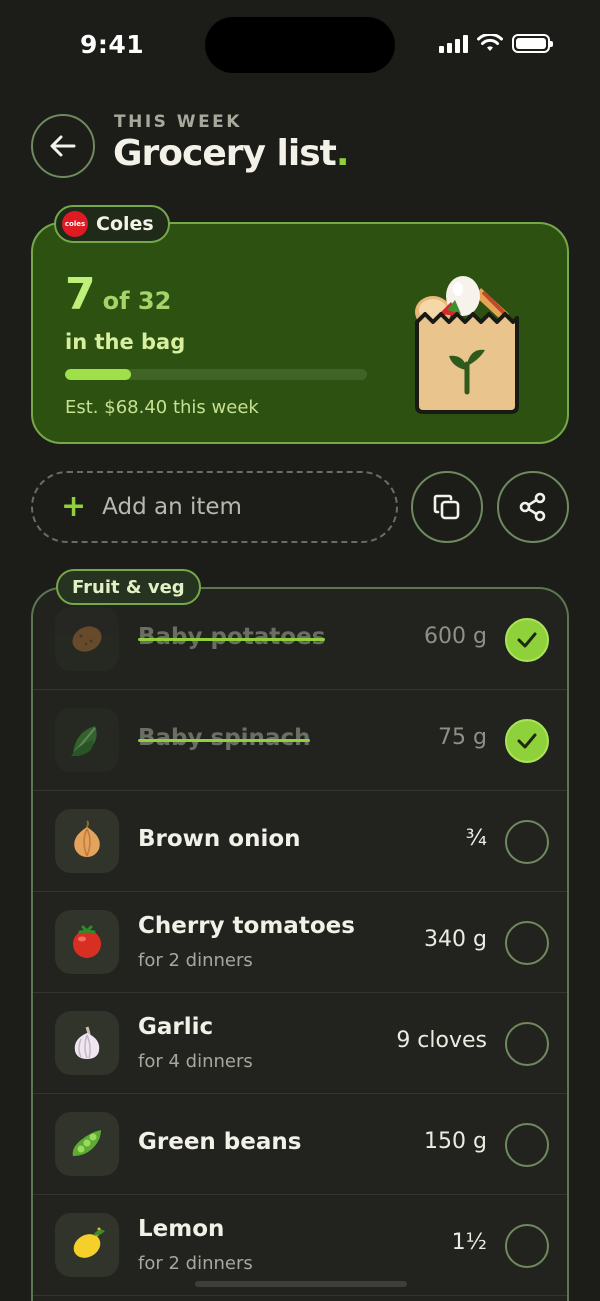 The image size is (600, 1301). I want to click on cellular-signal-icon, so click(453, 43).